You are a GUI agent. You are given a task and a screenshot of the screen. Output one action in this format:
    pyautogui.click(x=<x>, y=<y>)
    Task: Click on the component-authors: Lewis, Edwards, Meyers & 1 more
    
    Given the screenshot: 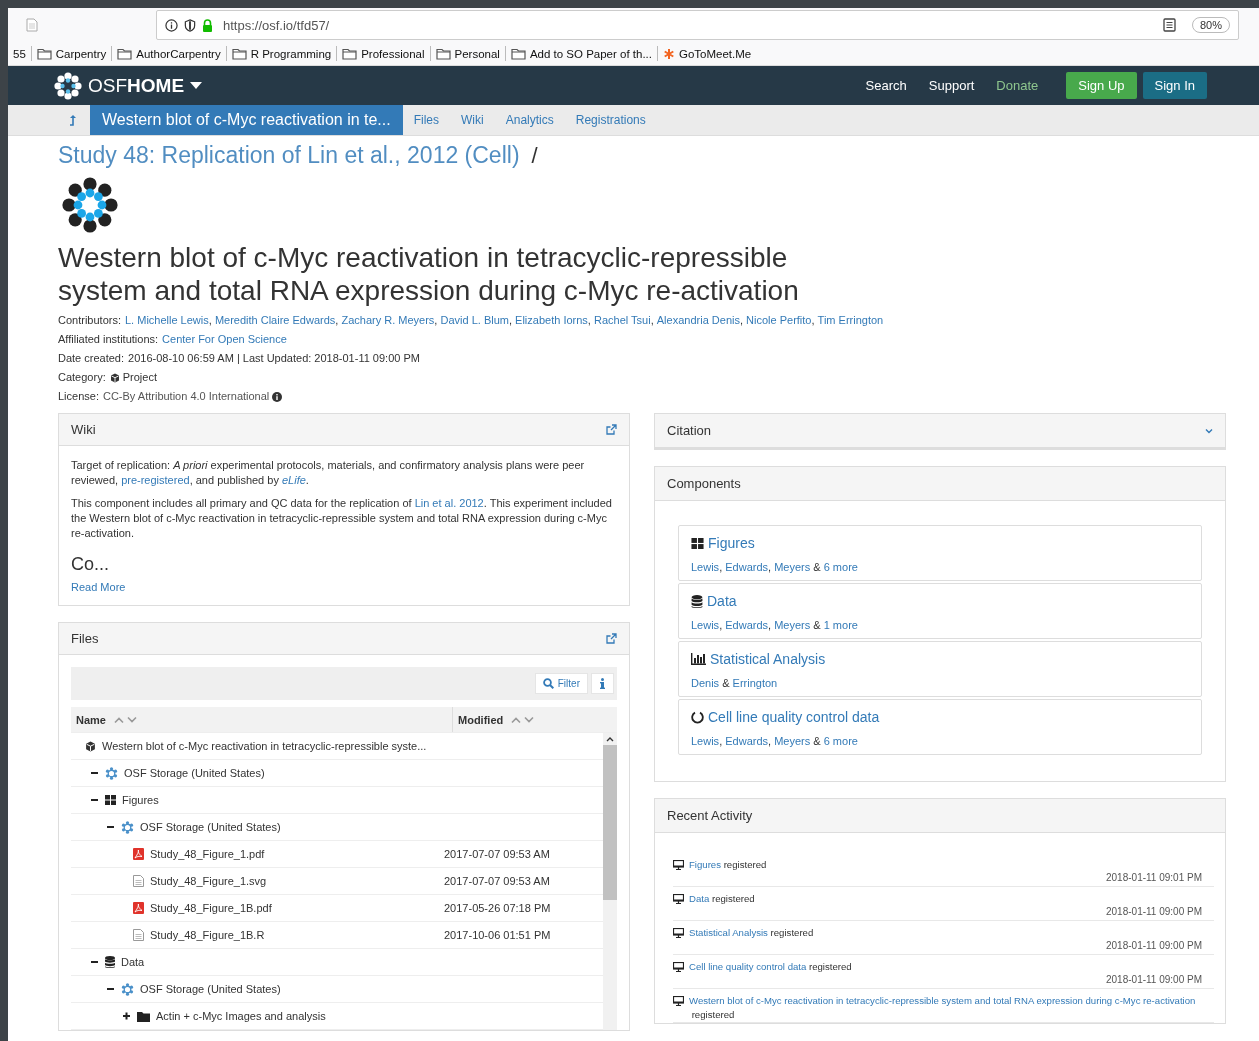 What is the action you would take?
    pyautogui.click(x=775, y=625)
    